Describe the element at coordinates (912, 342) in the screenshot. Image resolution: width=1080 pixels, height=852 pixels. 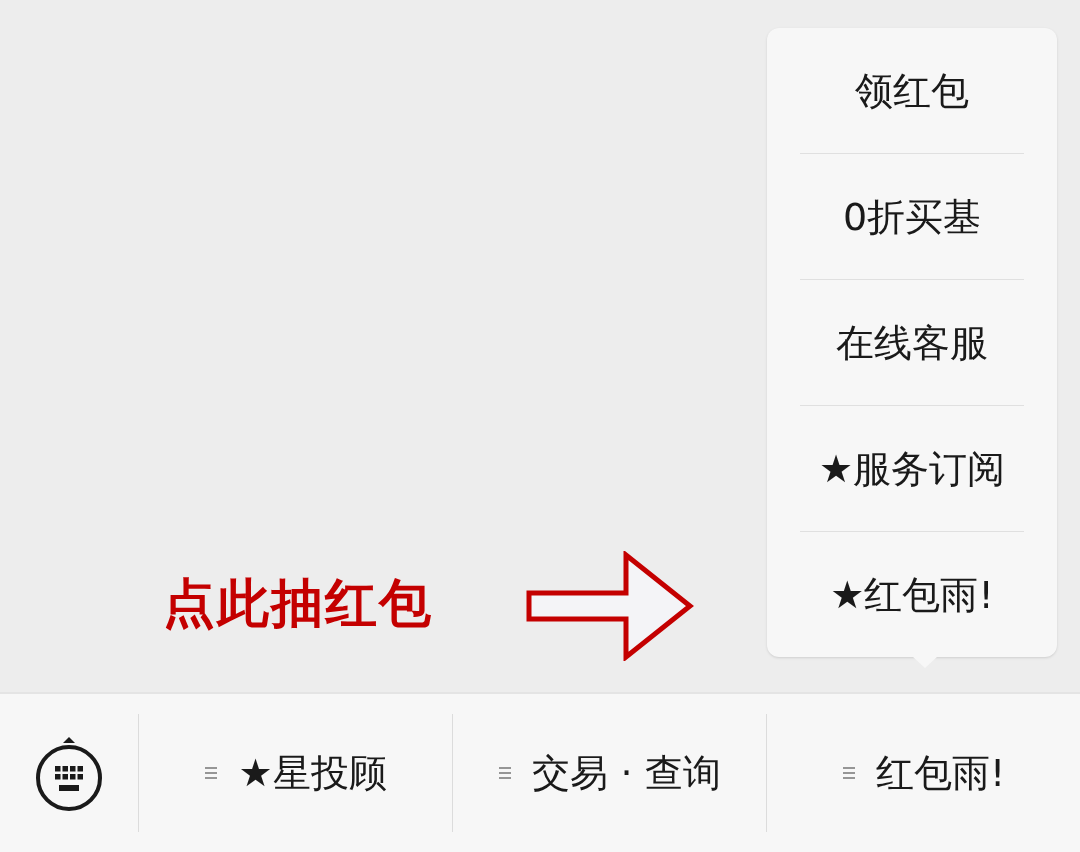
I see `popup-menu-item: 在线客服` at that location.